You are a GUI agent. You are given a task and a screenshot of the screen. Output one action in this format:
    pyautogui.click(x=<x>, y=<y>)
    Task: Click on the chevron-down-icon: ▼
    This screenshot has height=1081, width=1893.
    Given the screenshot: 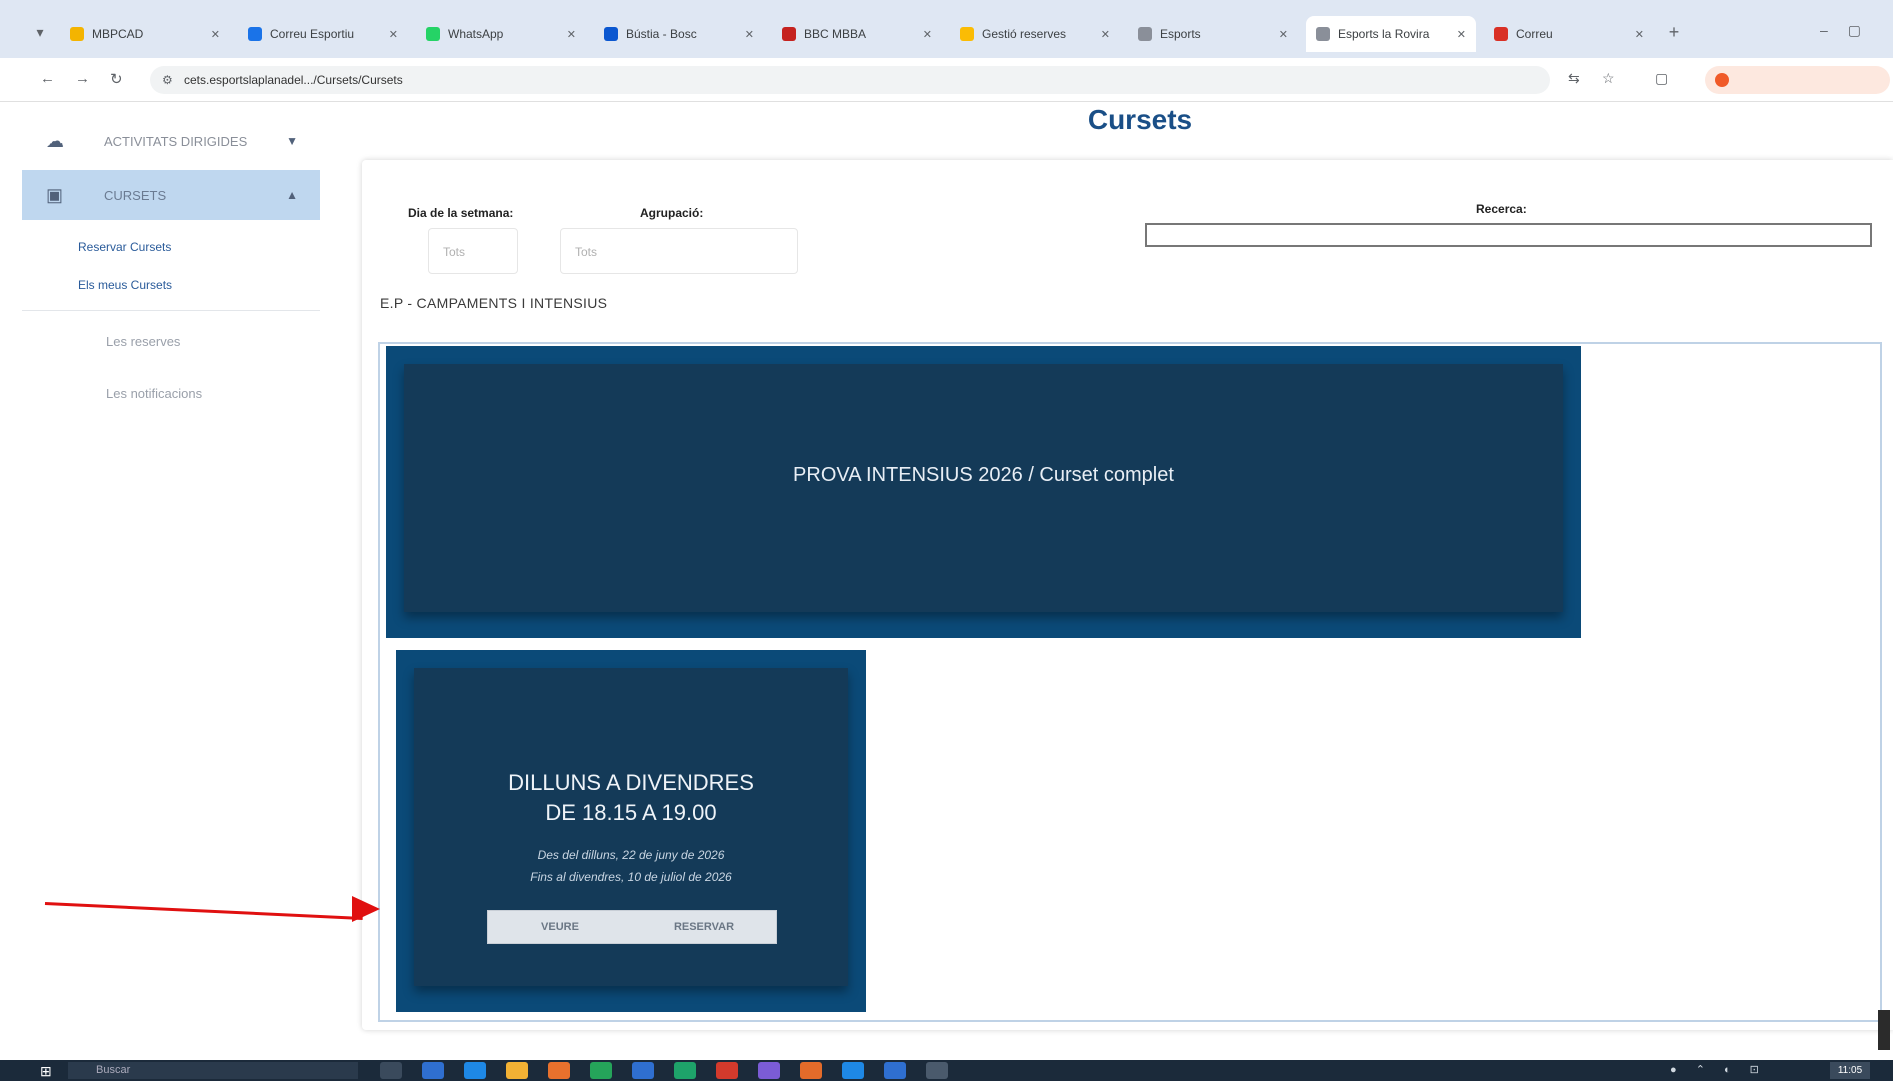 What is the action you would take?
    pyautogui.click(x=292, y=141)
    